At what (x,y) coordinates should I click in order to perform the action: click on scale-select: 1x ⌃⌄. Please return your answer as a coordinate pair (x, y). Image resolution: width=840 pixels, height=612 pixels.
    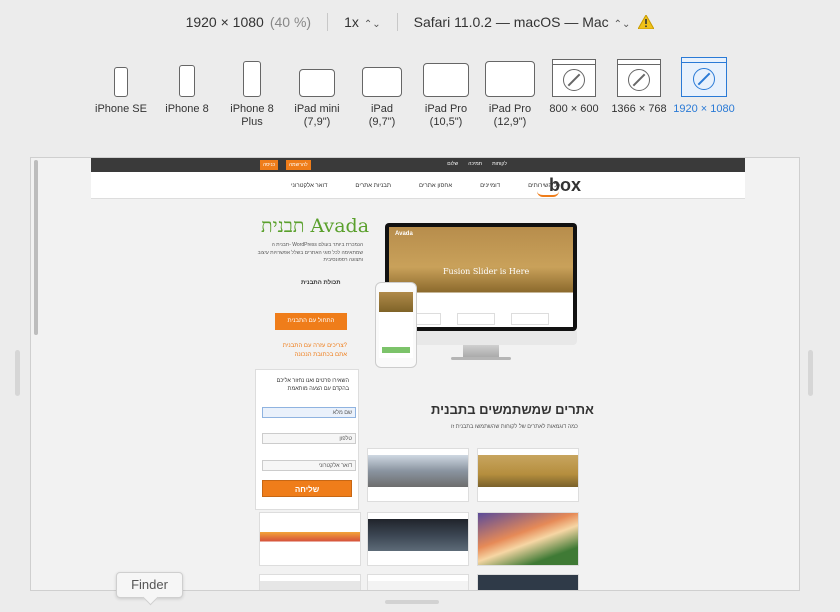
    Looking at the image, I should click on (362, 22).